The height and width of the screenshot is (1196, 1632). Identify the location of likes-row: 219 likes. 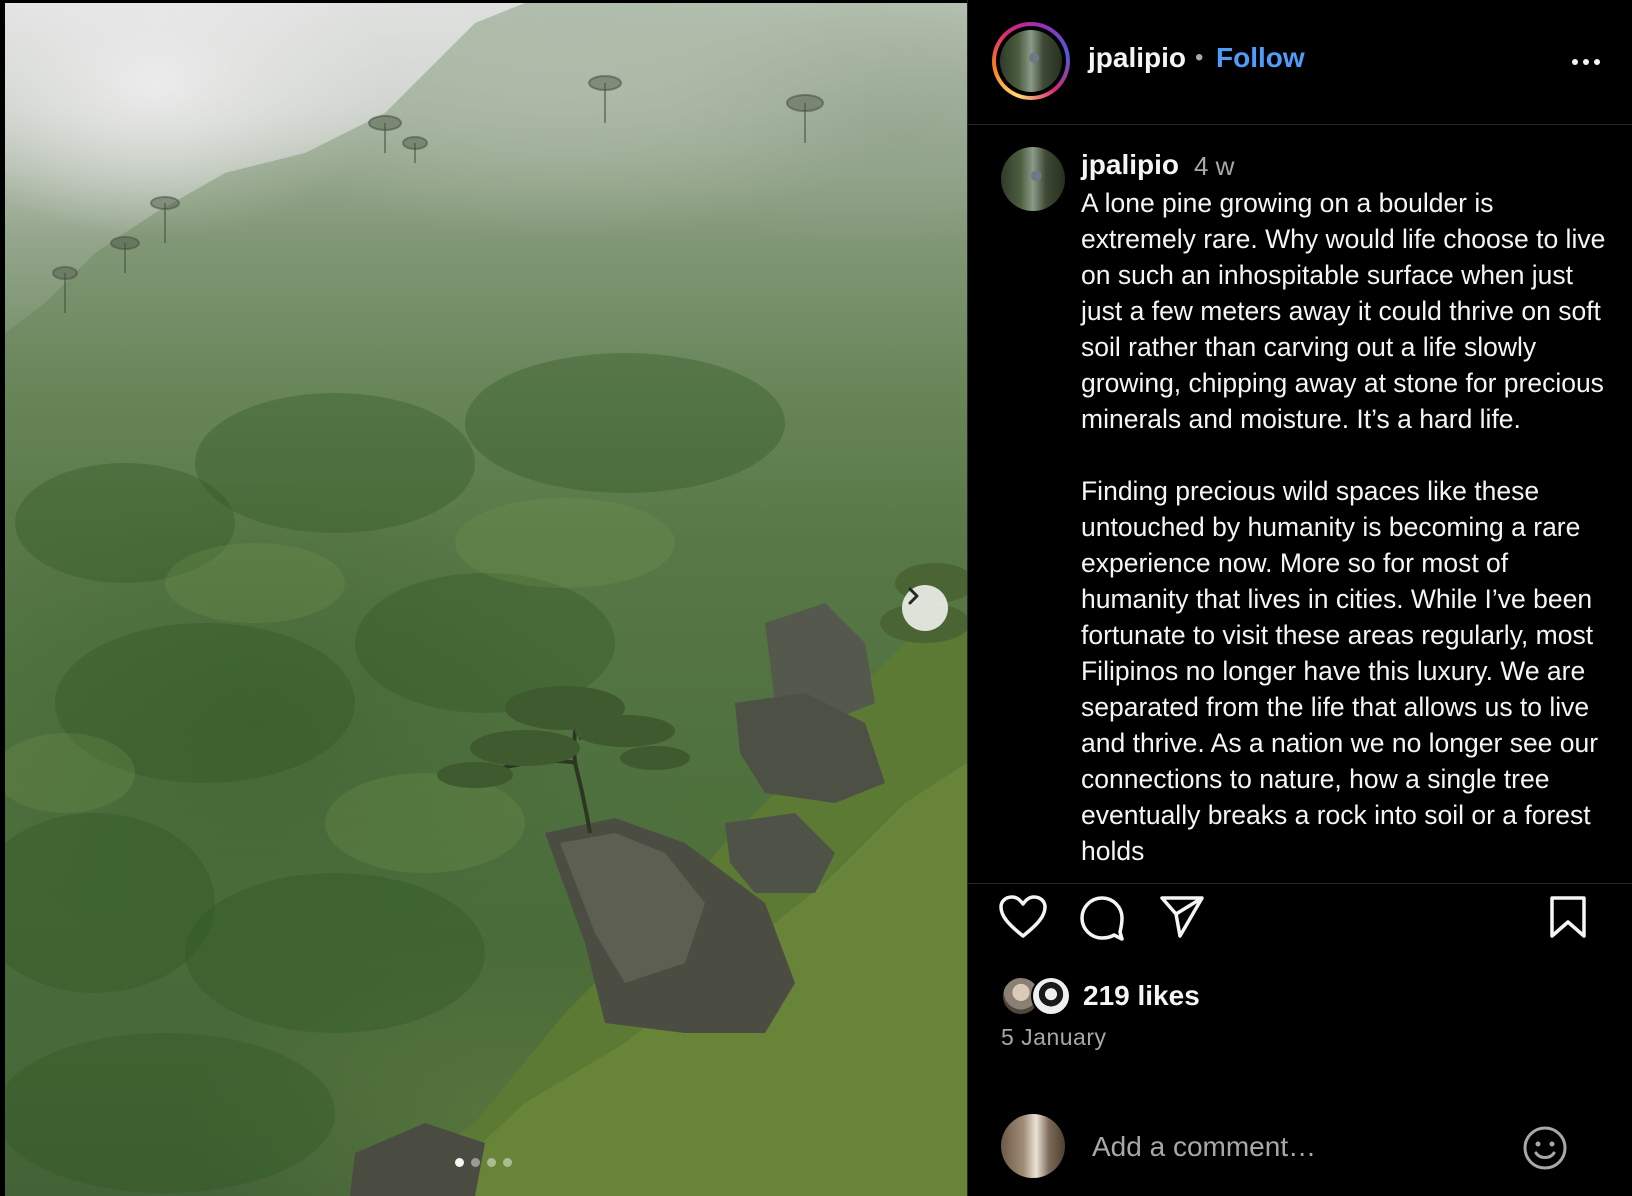
(1100, 996).